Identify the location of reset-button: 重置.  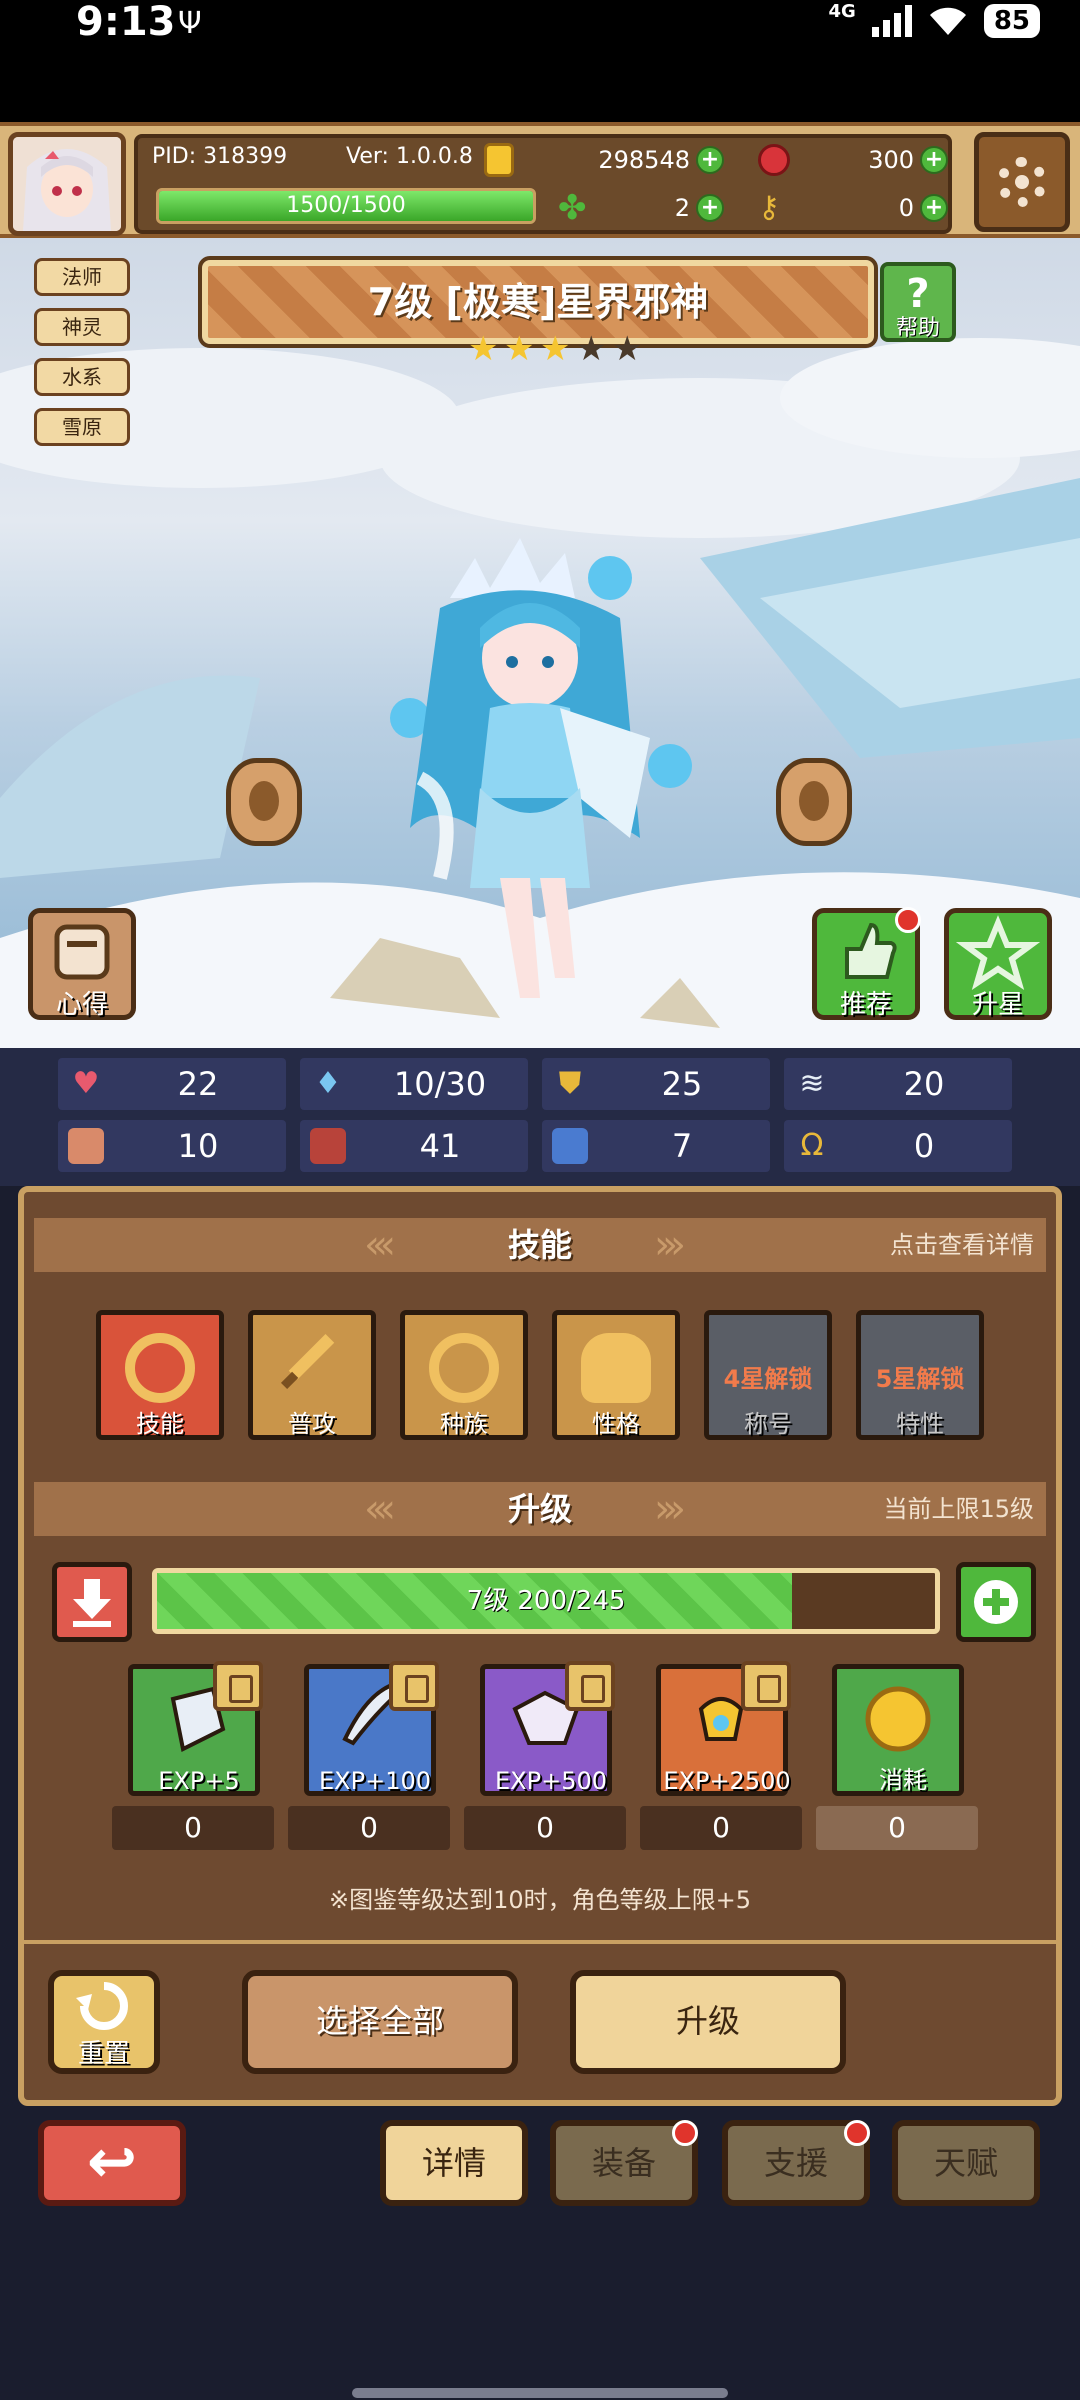
(104, 2022).